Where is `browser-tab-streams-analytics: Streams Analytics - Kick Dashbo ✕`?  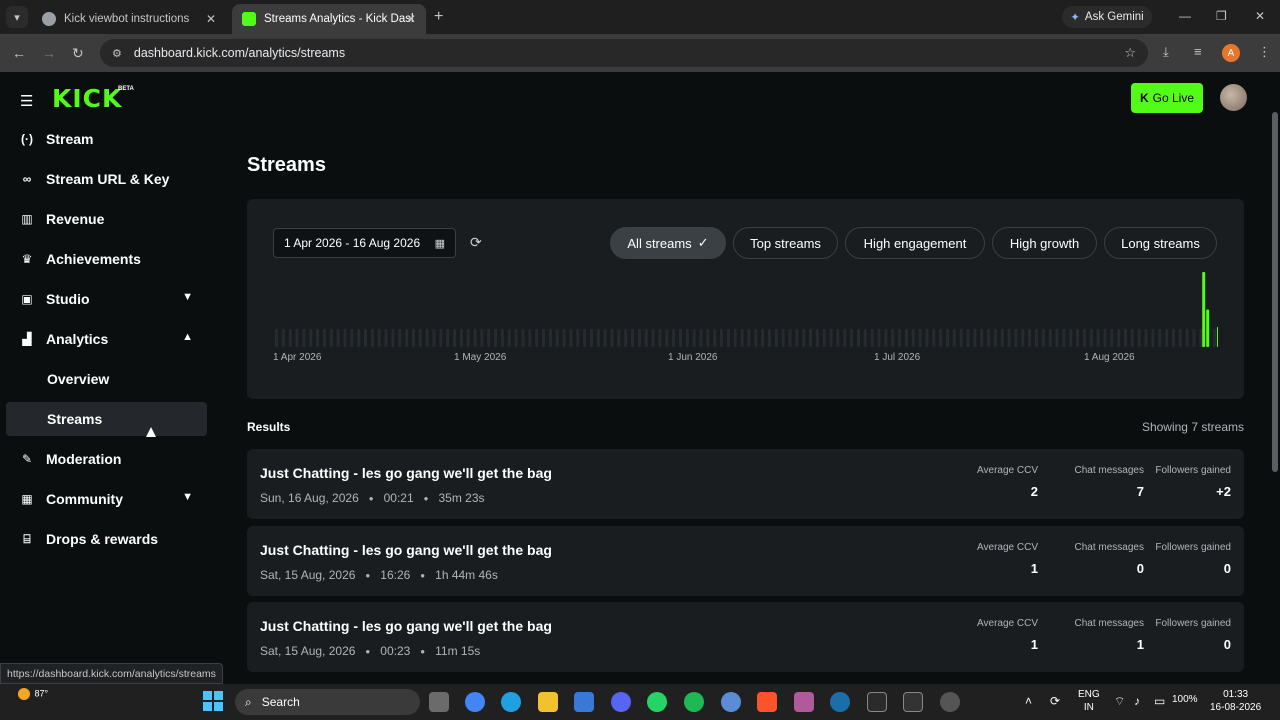
browser-tab-streams-analytics: Streams Analytics - Kick Dashbo ✕ is located at coordinates (329, 19).